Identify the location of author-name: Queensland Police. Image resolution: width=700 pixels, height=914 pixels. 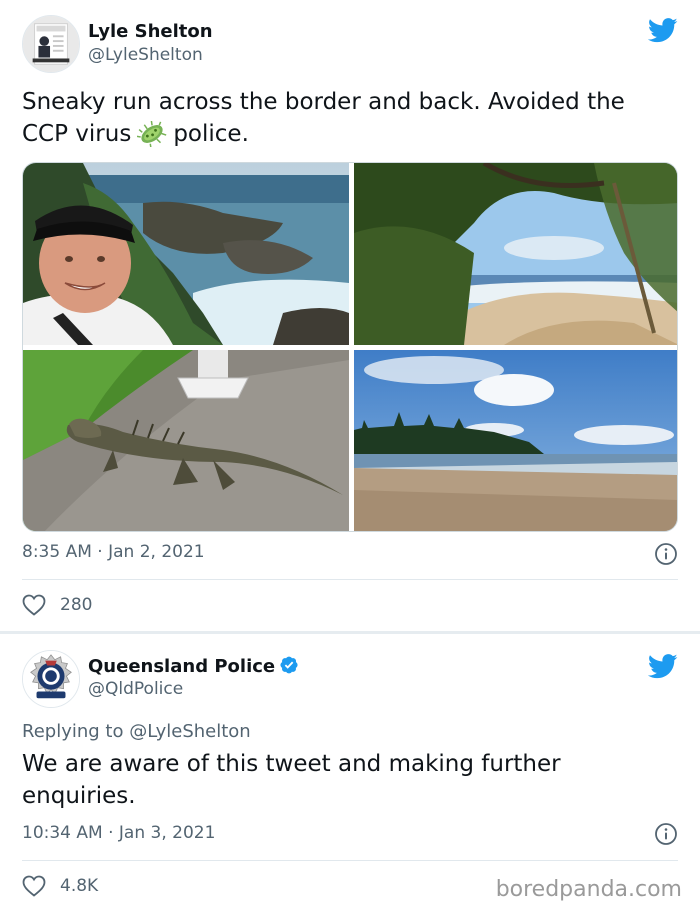
(193, 666).